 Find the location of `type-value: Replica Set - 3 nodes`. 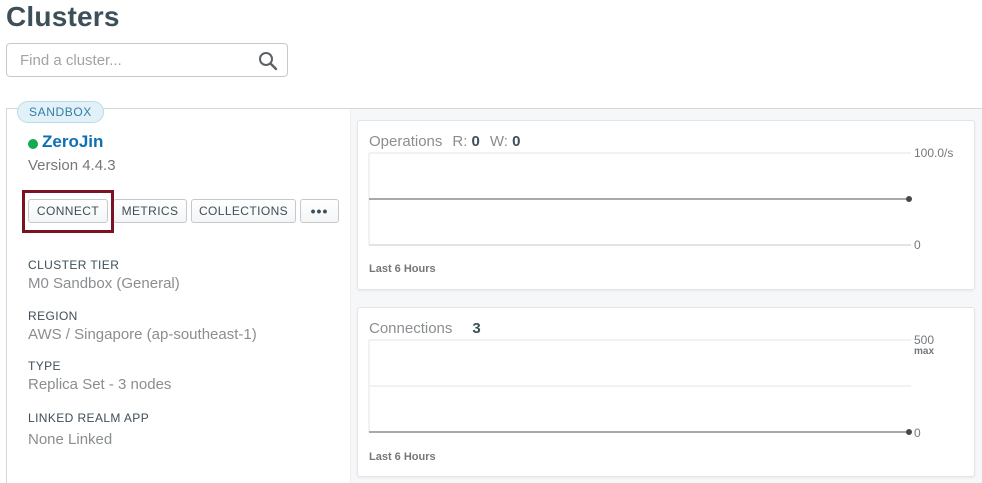

type-value: Replica Set - 3 nodes is located at coordinates (100, 384).